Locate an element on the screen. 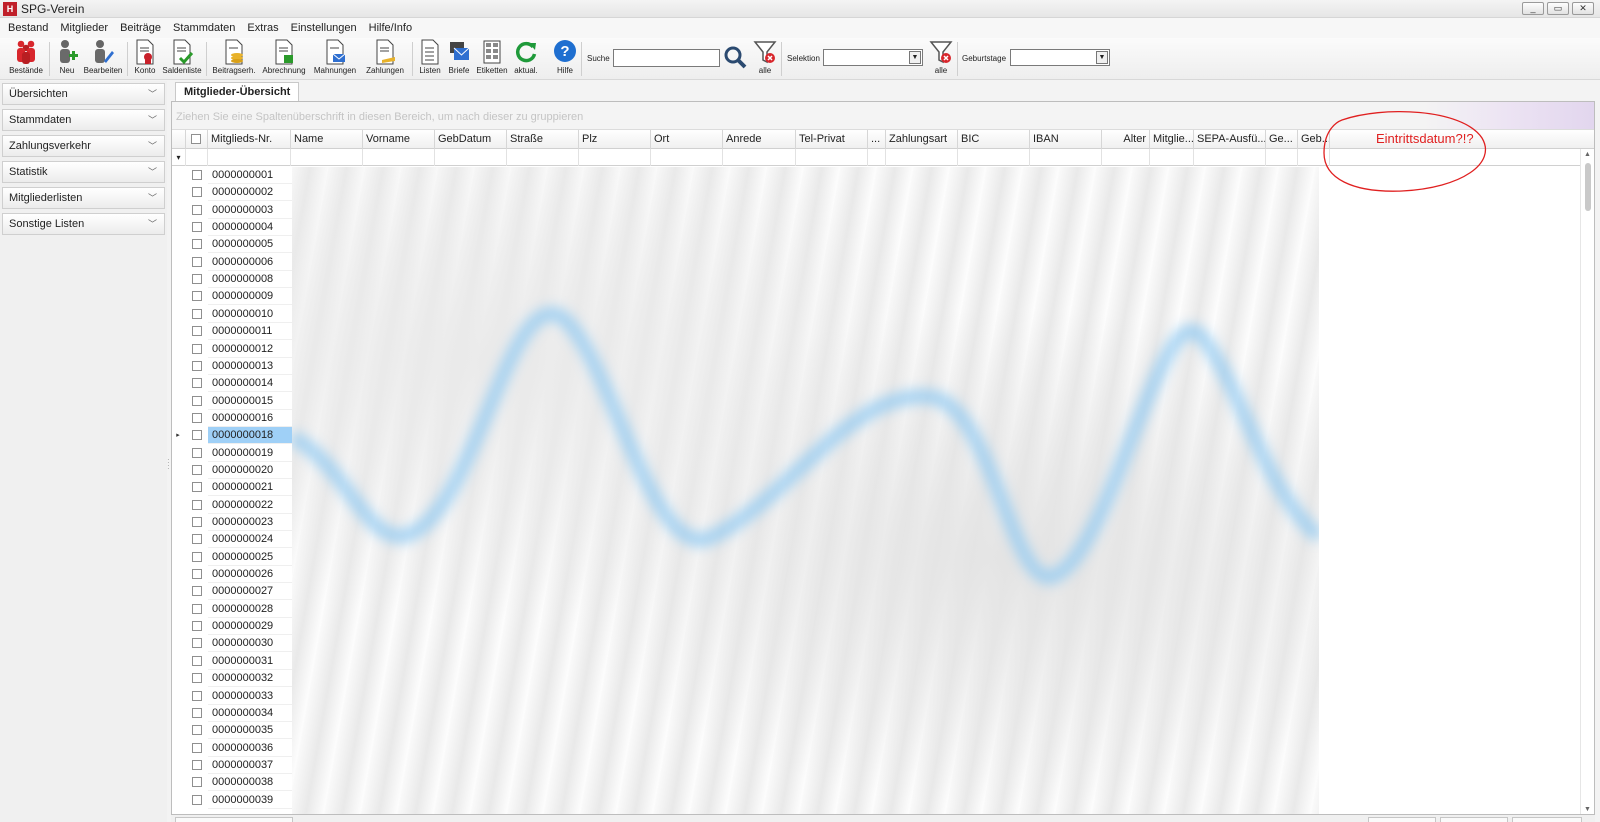 The height and width of the screenshot is (822, 1600). etiketten-button: Etiketten is located at coordinates (492, 59).